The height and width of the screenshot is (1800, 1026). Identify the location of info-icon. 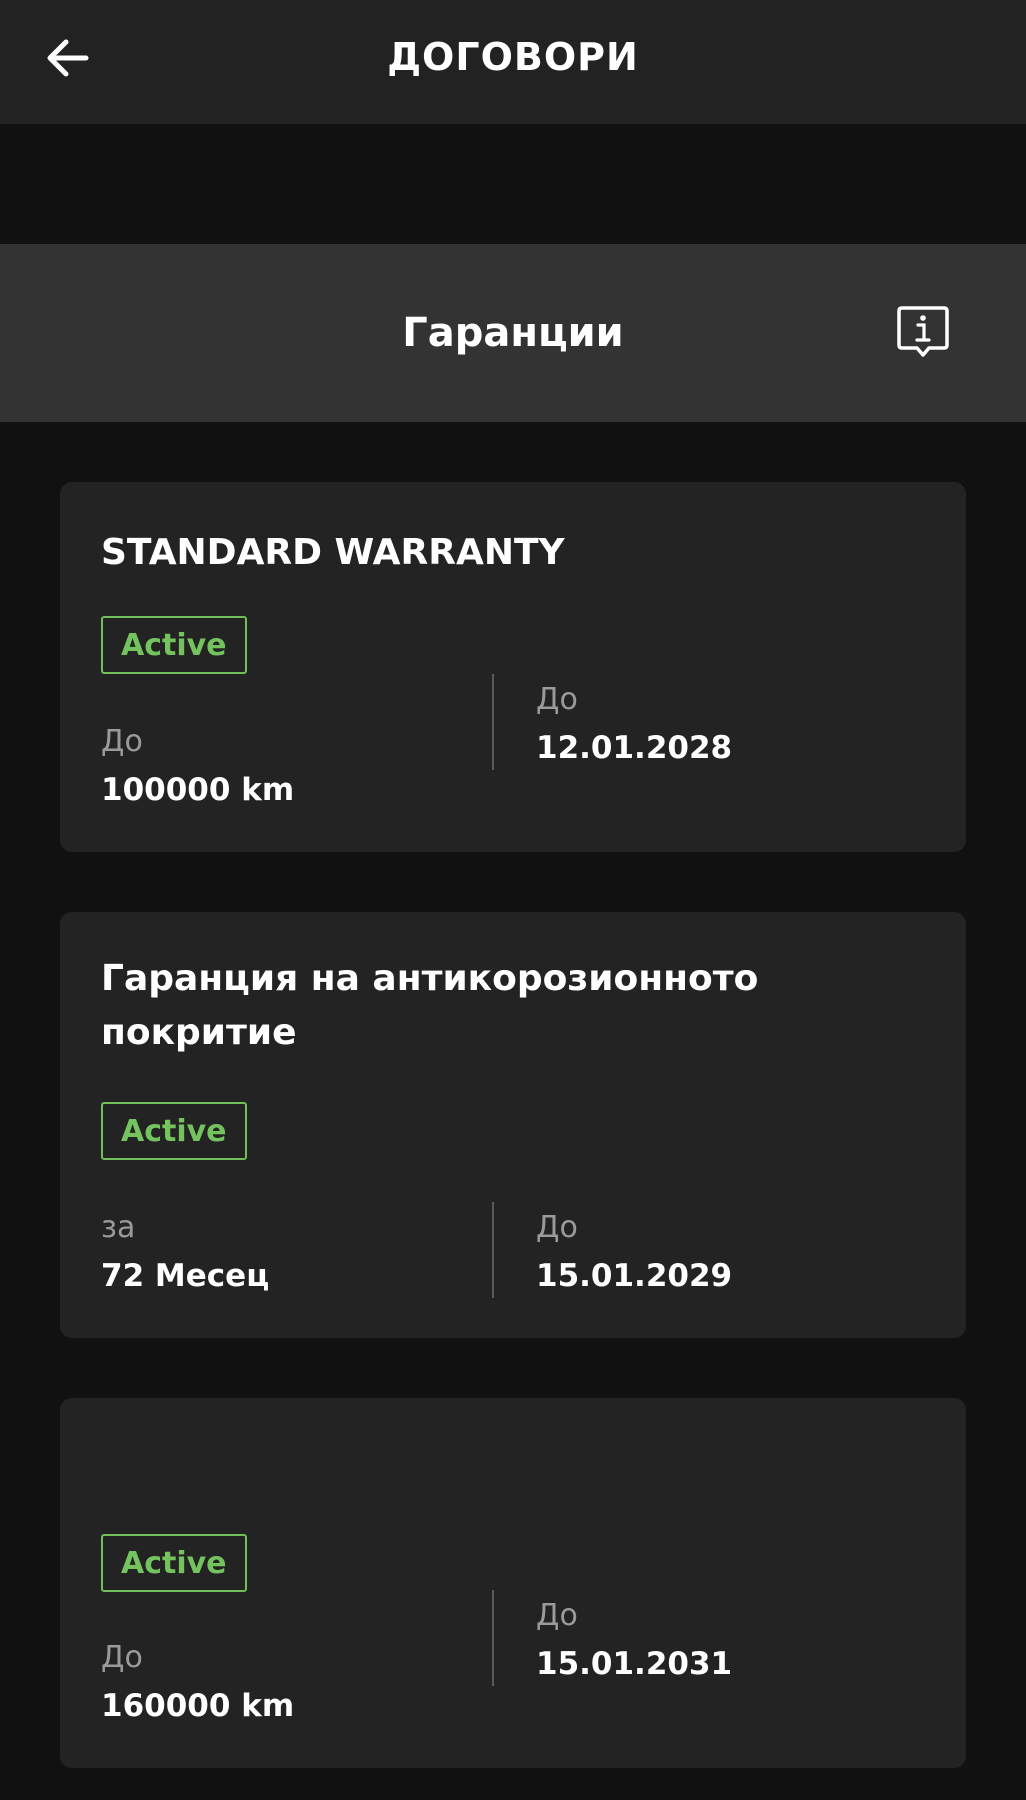
(923, 331).